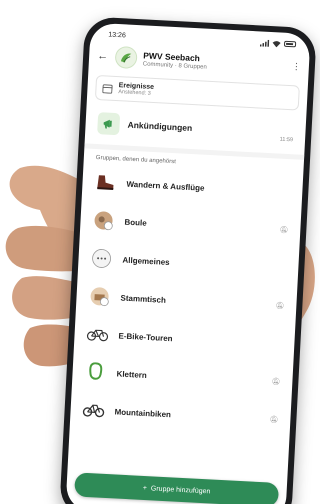  What do you see at coordinates (93, 410) in the screenshot?
I see `mountain-bike-icon` at bounding box center [93, 410].